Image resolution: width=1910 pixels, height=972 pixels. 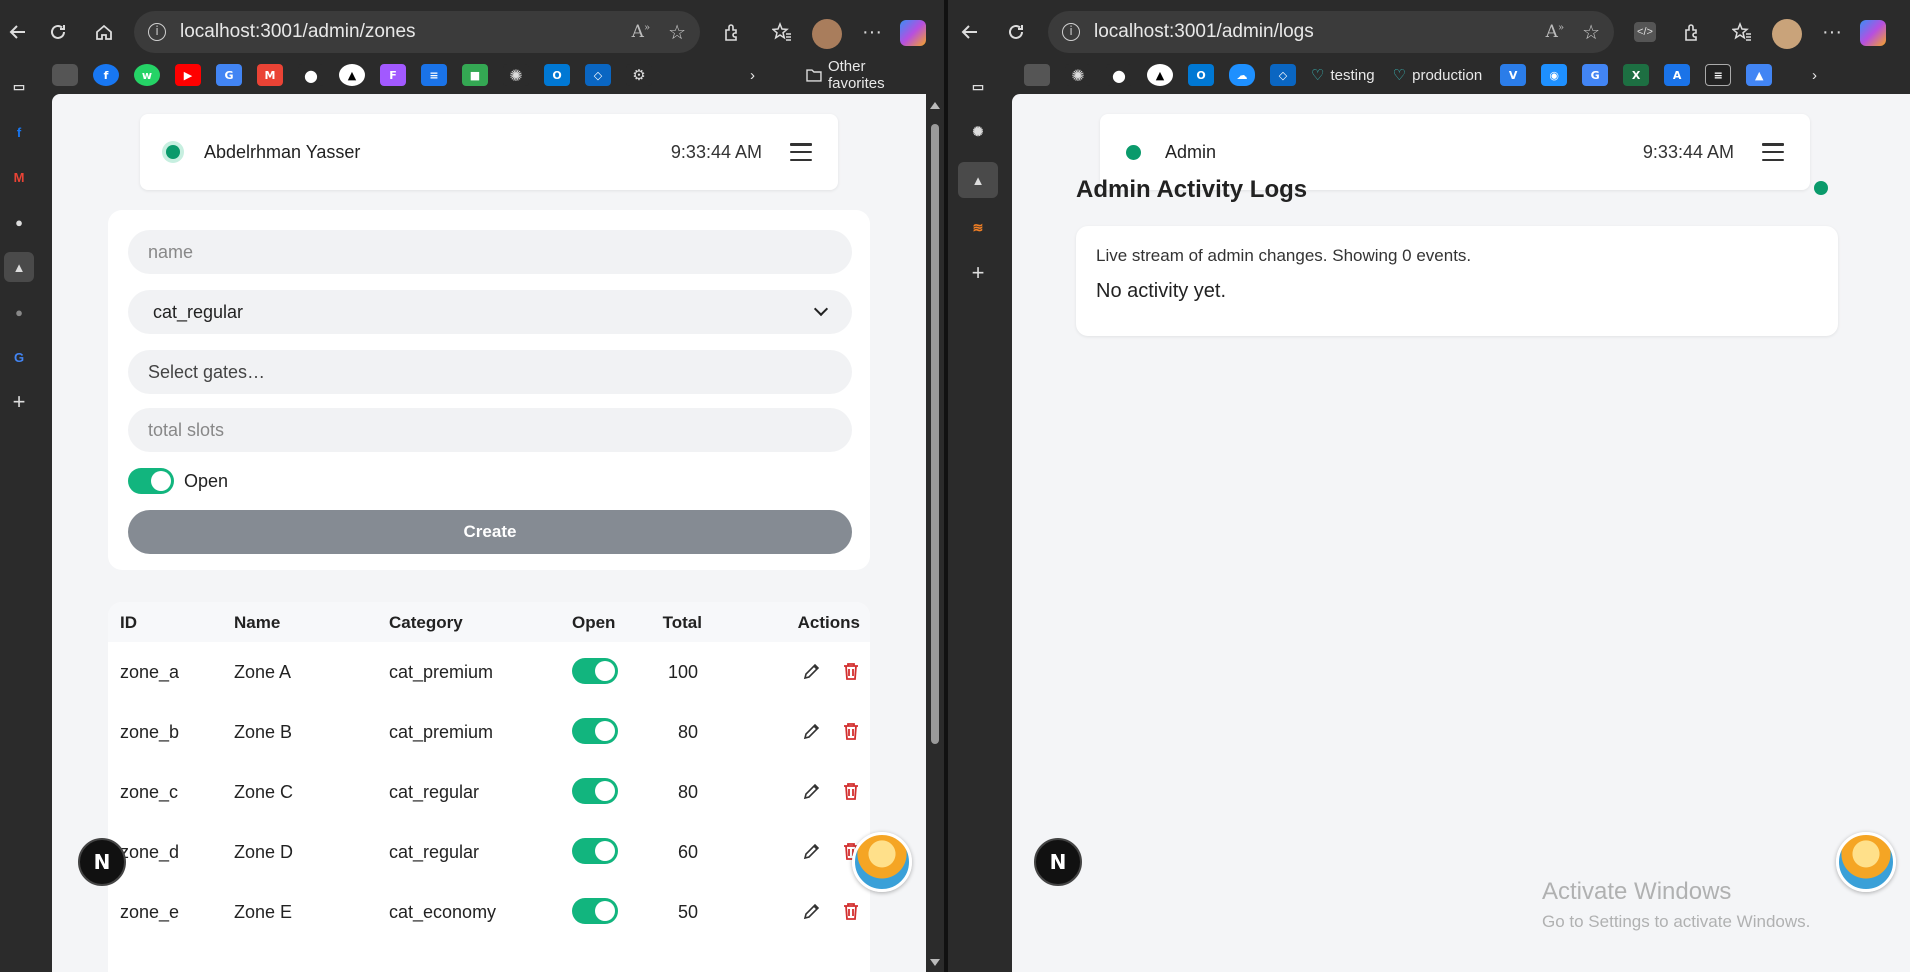 What do you see at coordinates (978, 228) in the screenshot?
I see `sidebar-stackoverflow-icon: ≋` at bounding box center [978, 228].